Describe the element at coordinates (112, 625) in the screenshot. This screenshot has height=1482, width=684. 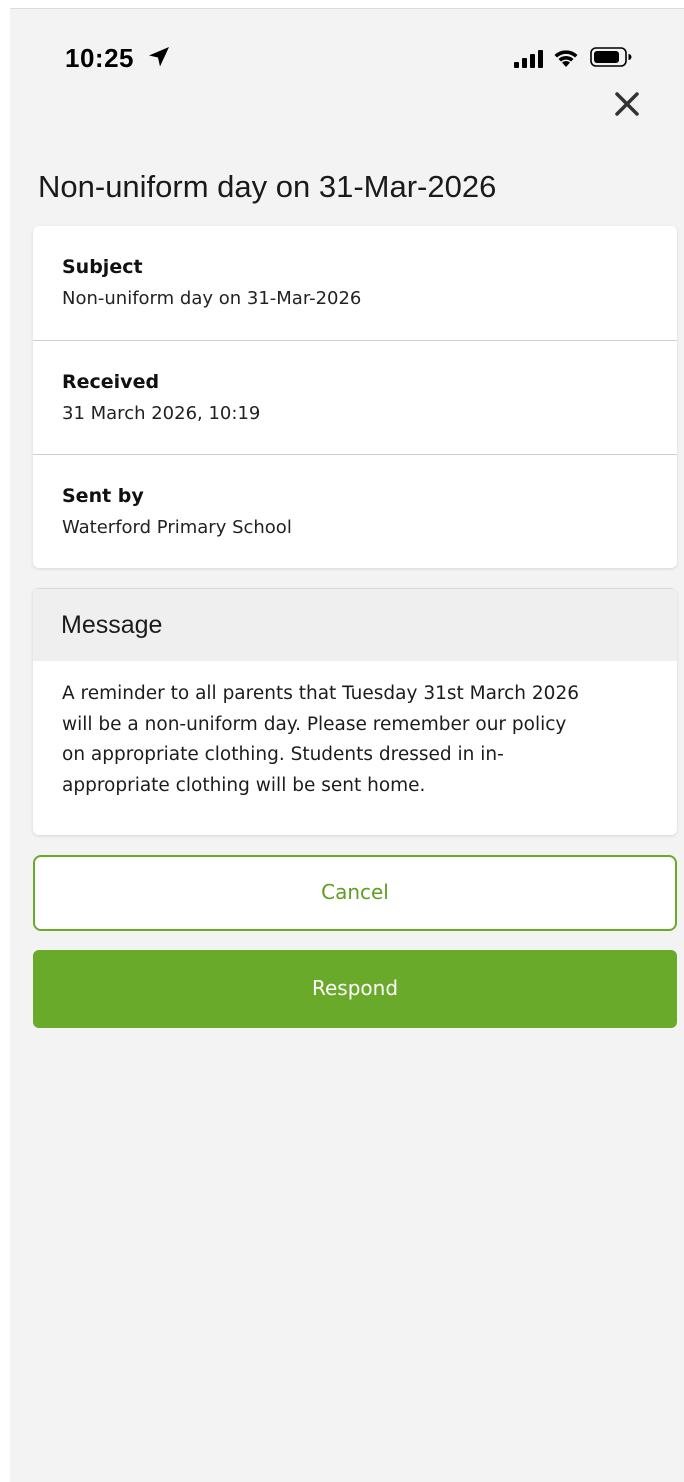
I see `message-header-label: Message` at that location.